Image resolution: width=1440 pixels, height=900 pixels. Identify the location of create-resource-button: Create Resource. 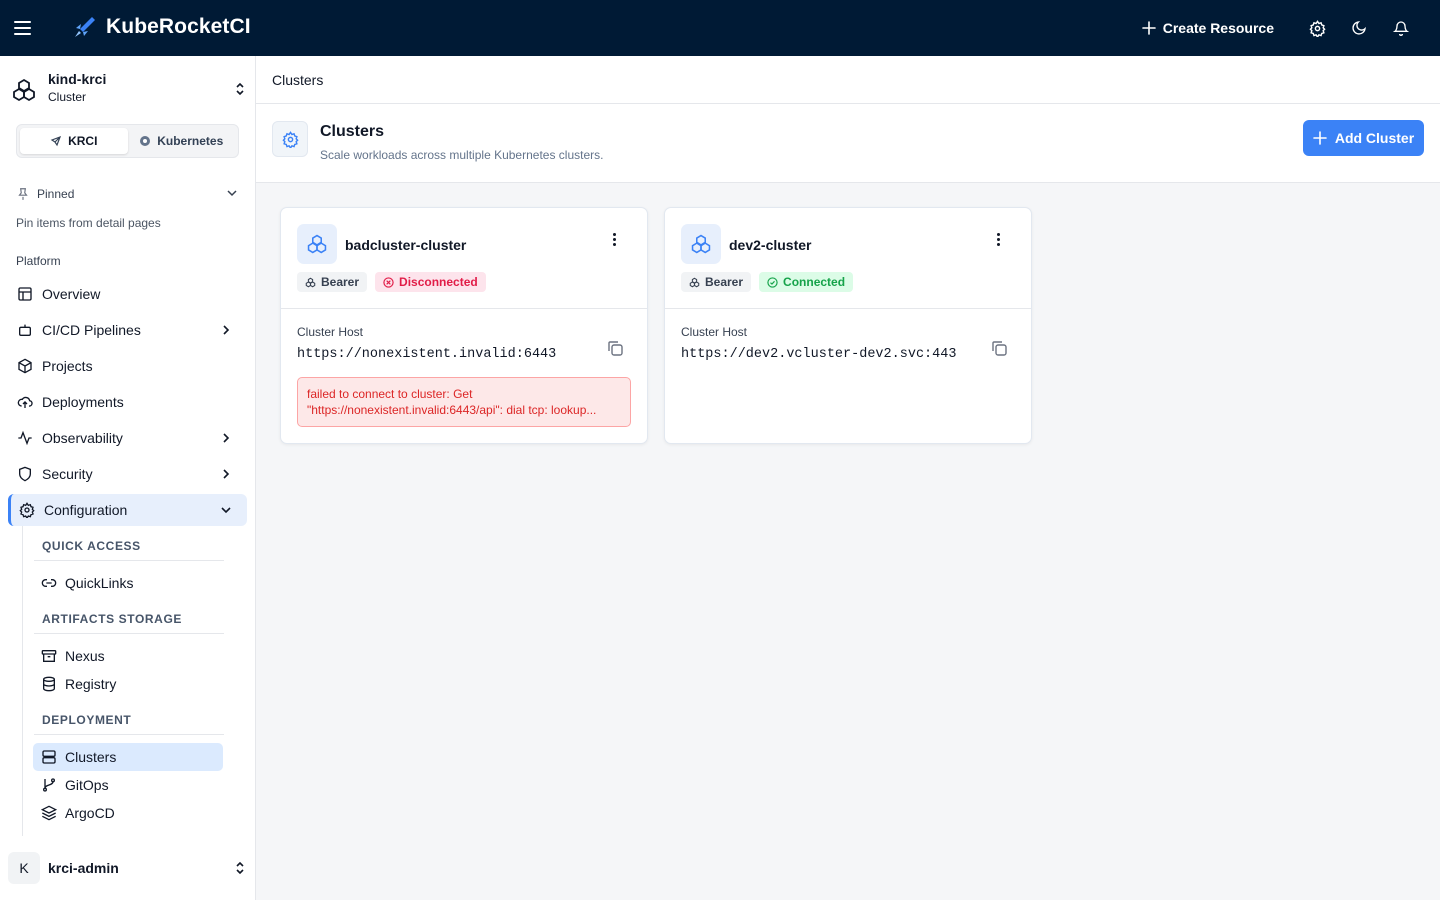
(1207, 28).